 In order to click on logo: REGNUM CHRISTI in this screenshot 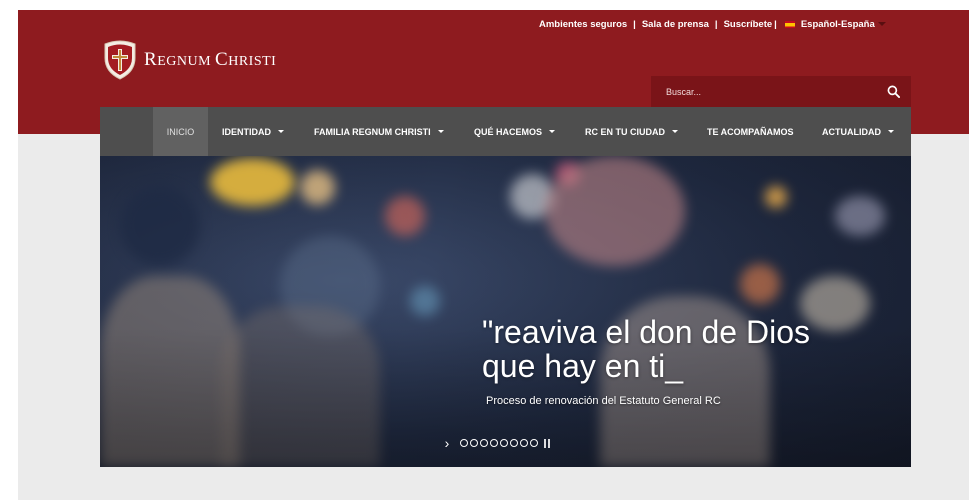, I will do `click(189, 60)`.